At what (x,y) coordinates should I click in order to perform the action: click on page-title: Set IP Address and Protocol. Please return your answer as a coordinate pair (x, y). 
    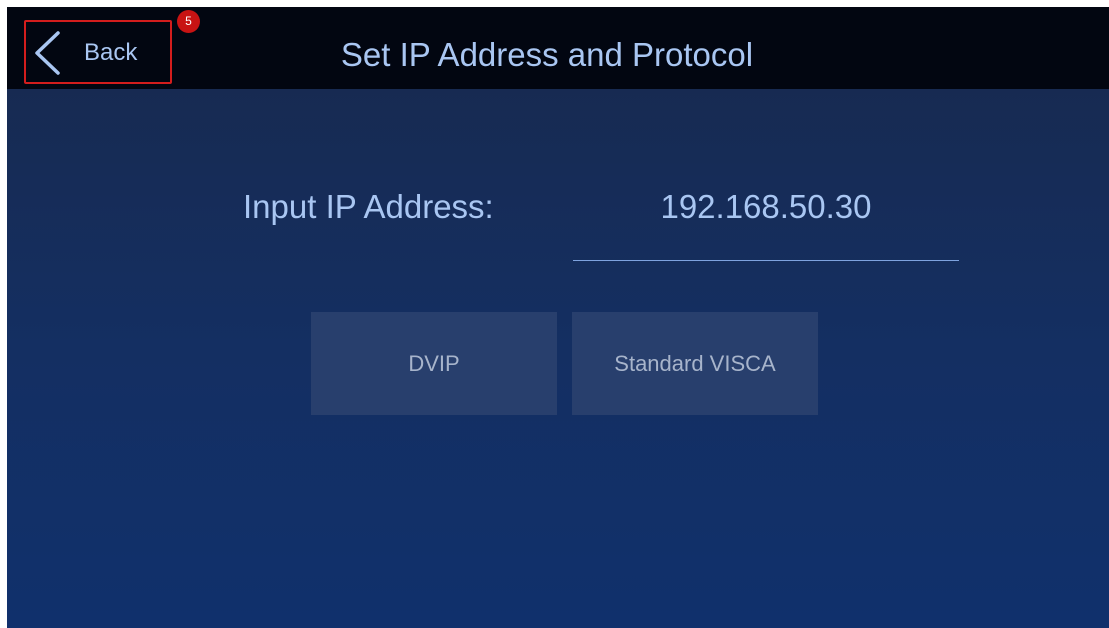
    Looking at the image, I should click on (547, 54).